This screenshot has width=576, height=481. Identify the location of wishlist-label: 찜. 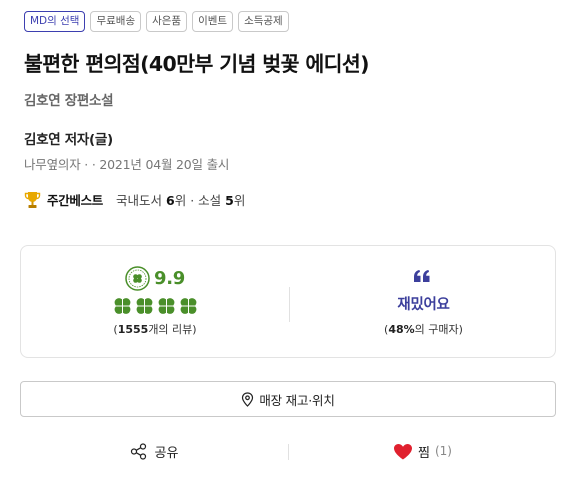
(424, 453).